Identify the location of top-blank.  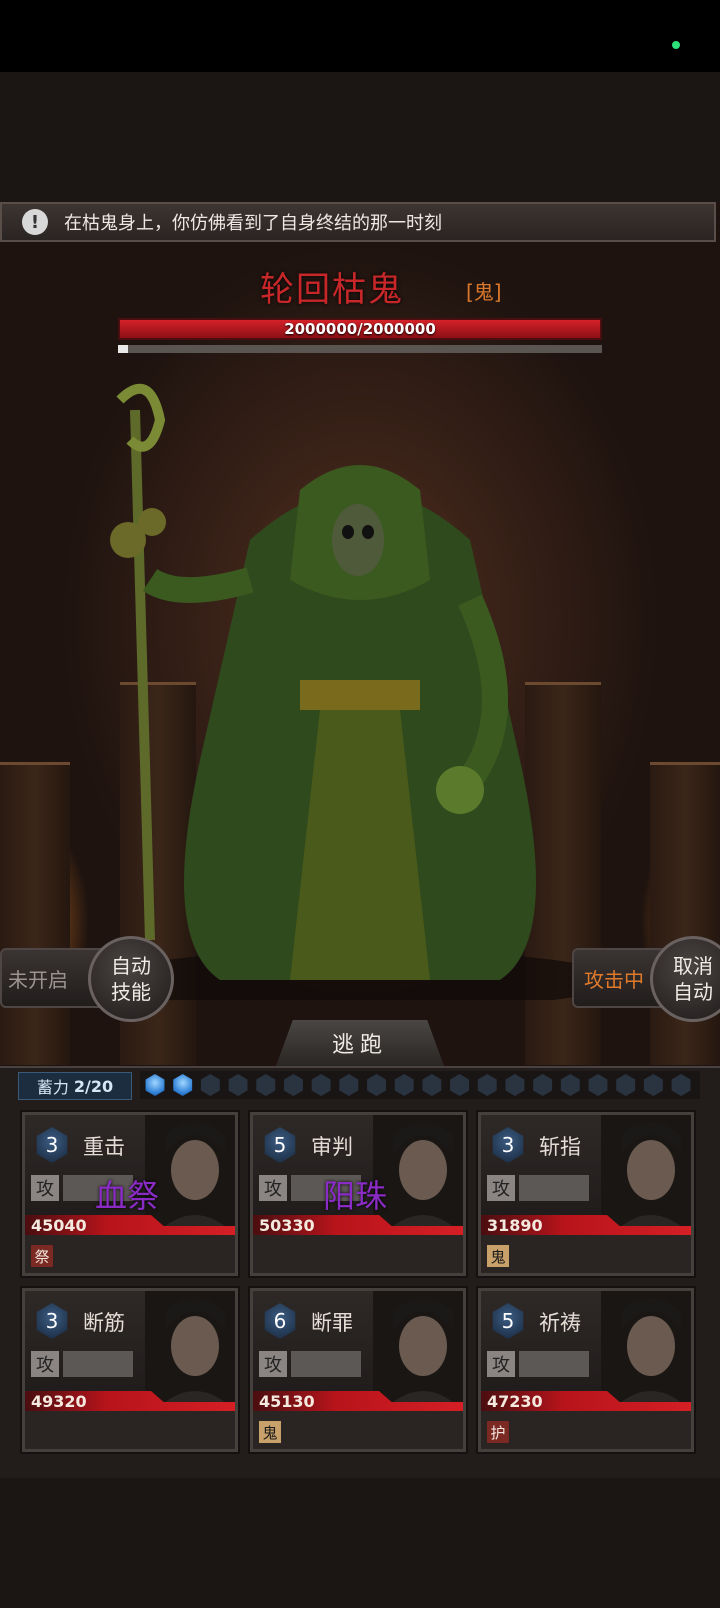
(360, 137).